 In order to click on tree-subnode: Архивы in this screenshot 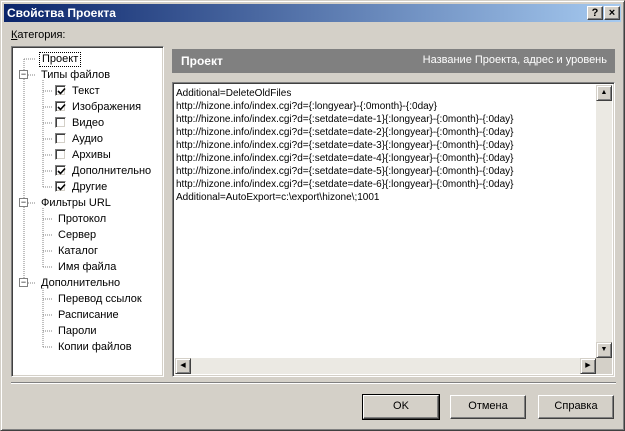, I will do `click(91, 155)`.